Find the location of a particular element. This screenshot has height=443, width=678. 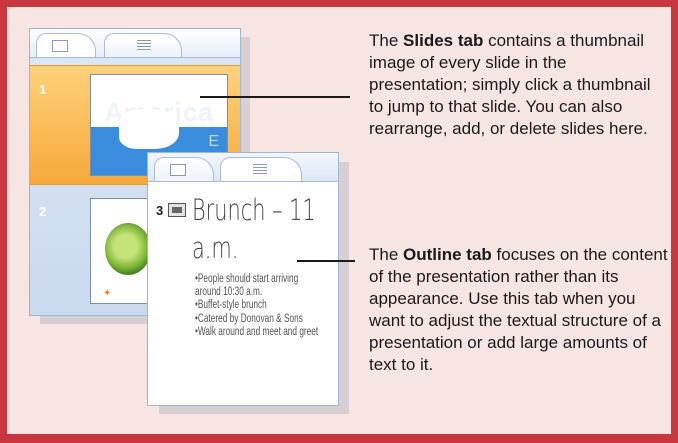

outline-bullet: •Catered by Donovan & Sons is located at coordinates (260, 319).